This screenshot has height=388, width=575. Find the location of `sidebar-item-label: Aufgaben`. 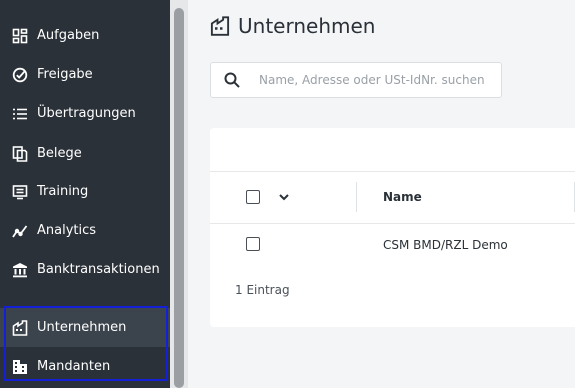

sidebar-item-label: Aufgaben is located at coordinates (68, 35).